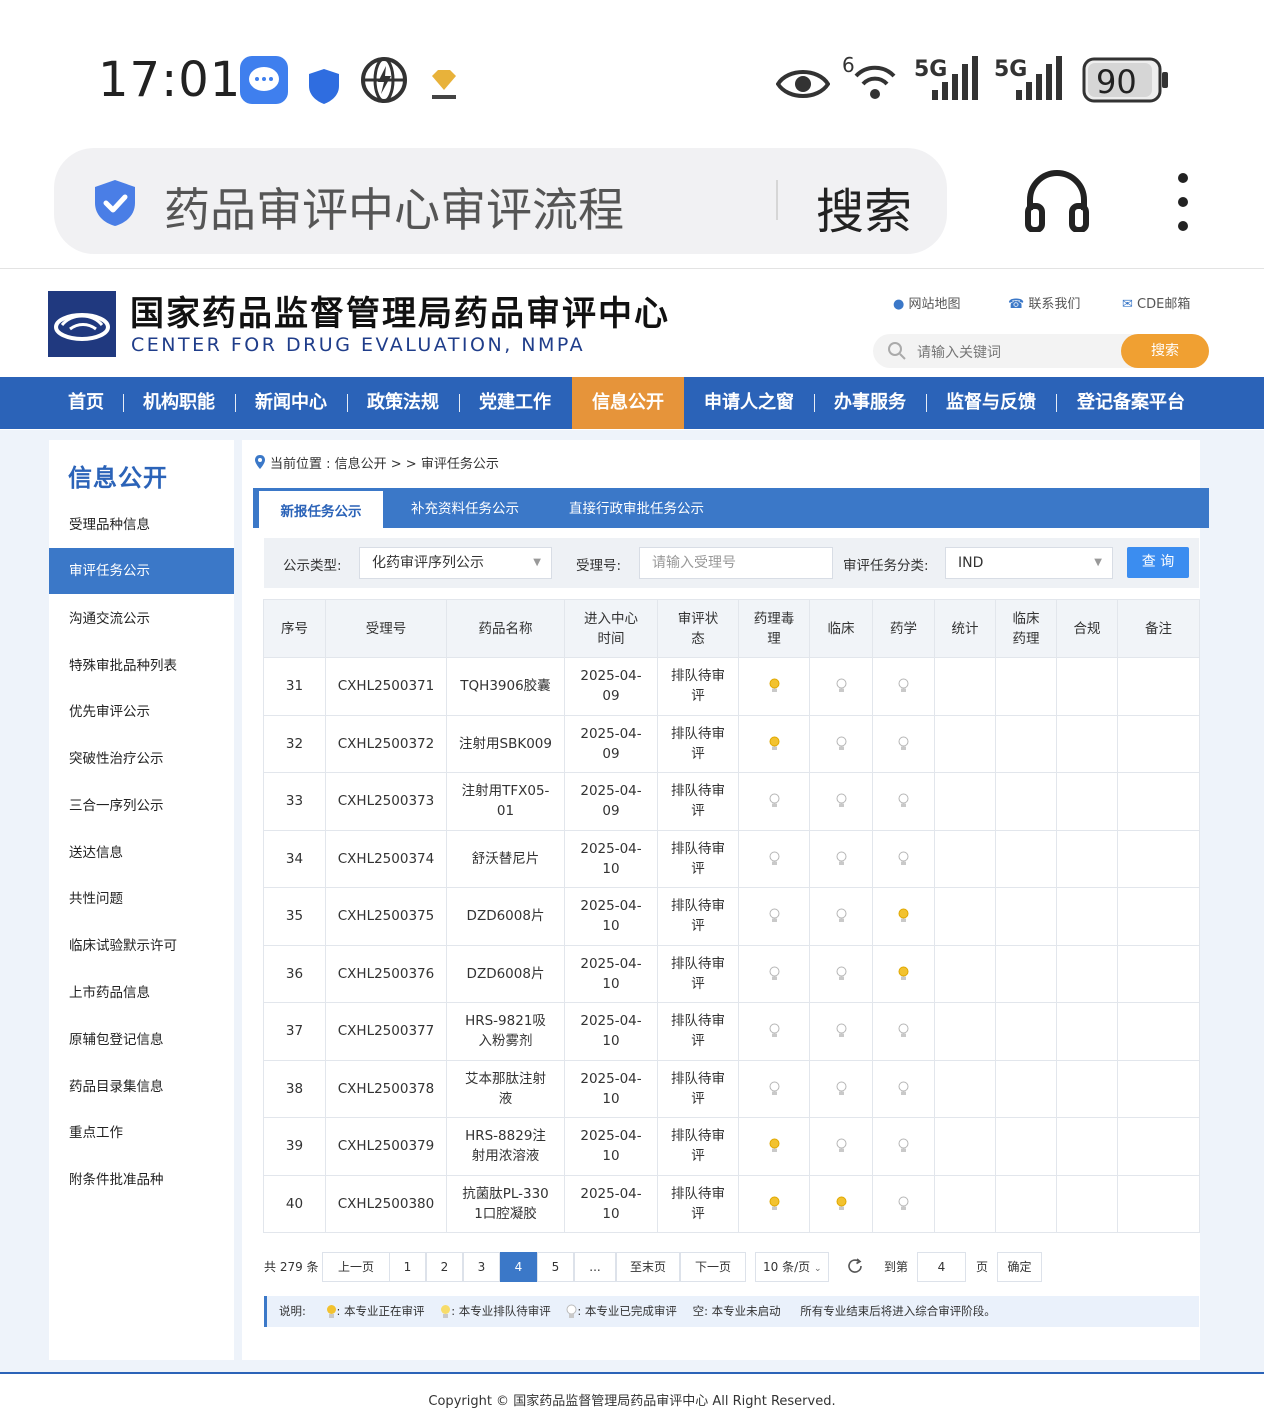 Image resolution: width=1264 pixels, height=1409 pixels. Describe the element at coordinates (1016, 304) in the screenshot. I see `phone-icon: ☎` at that location.